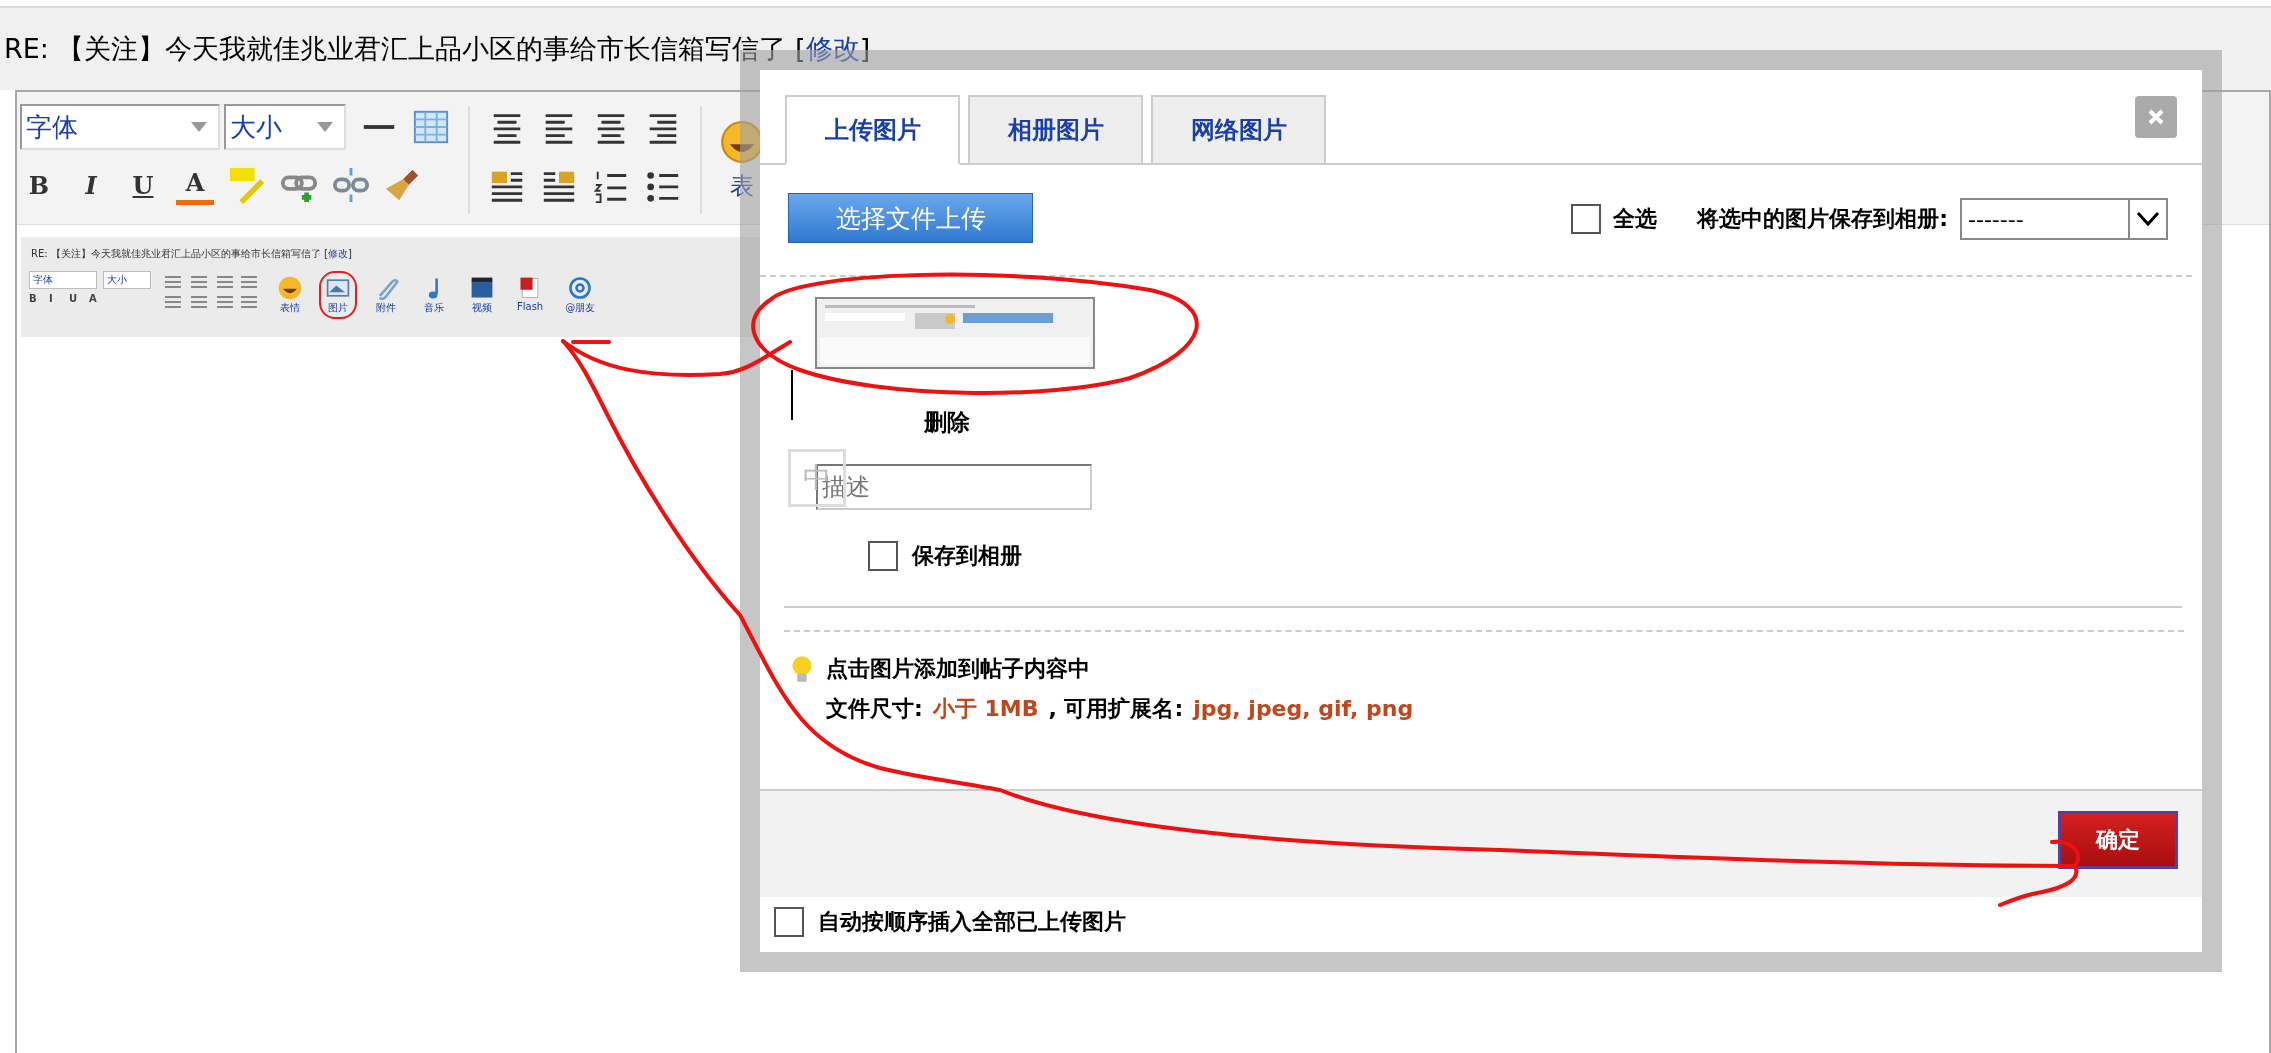 This screenshot has width=2271, height=1053. I want to click on embedded-tool: @朋友, so click(580, 295).